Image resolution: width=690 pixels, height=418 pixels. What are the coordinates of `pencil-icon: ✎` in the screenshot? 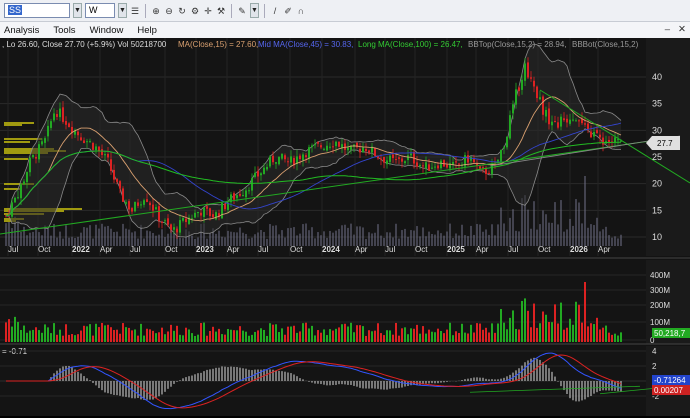 It's located at (242, 11).